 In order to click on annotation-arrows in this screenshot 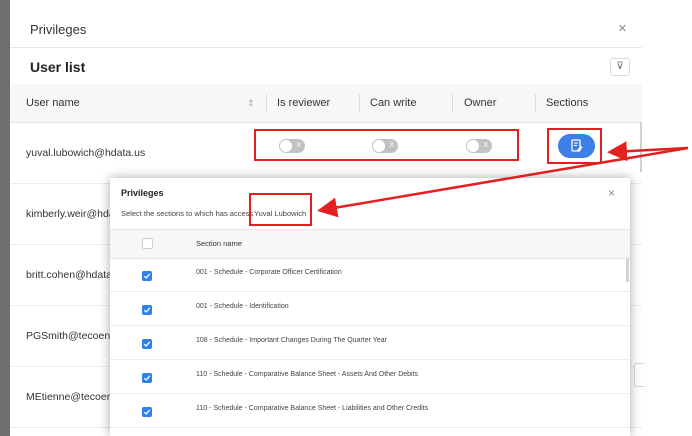, I will do `click(503, 179)`.